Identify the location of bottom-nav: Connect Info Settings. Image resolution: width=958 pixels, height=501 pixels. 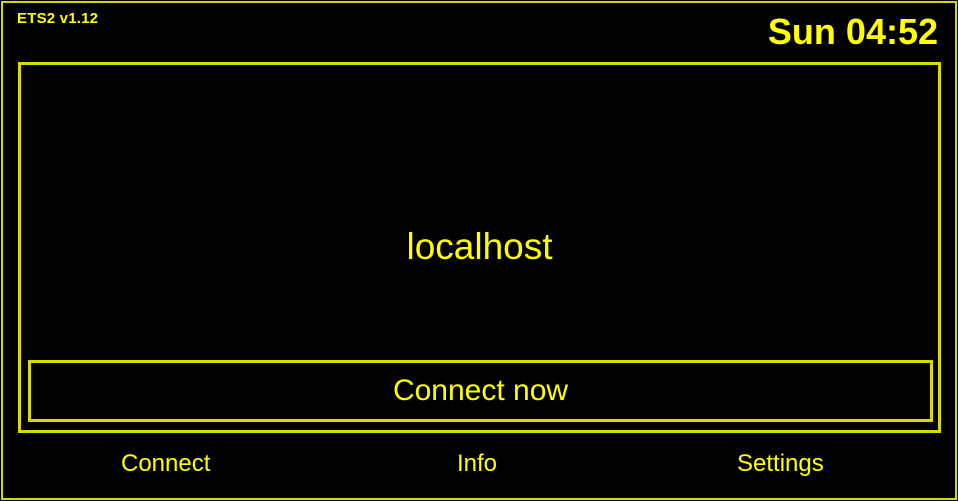
(479, 464).